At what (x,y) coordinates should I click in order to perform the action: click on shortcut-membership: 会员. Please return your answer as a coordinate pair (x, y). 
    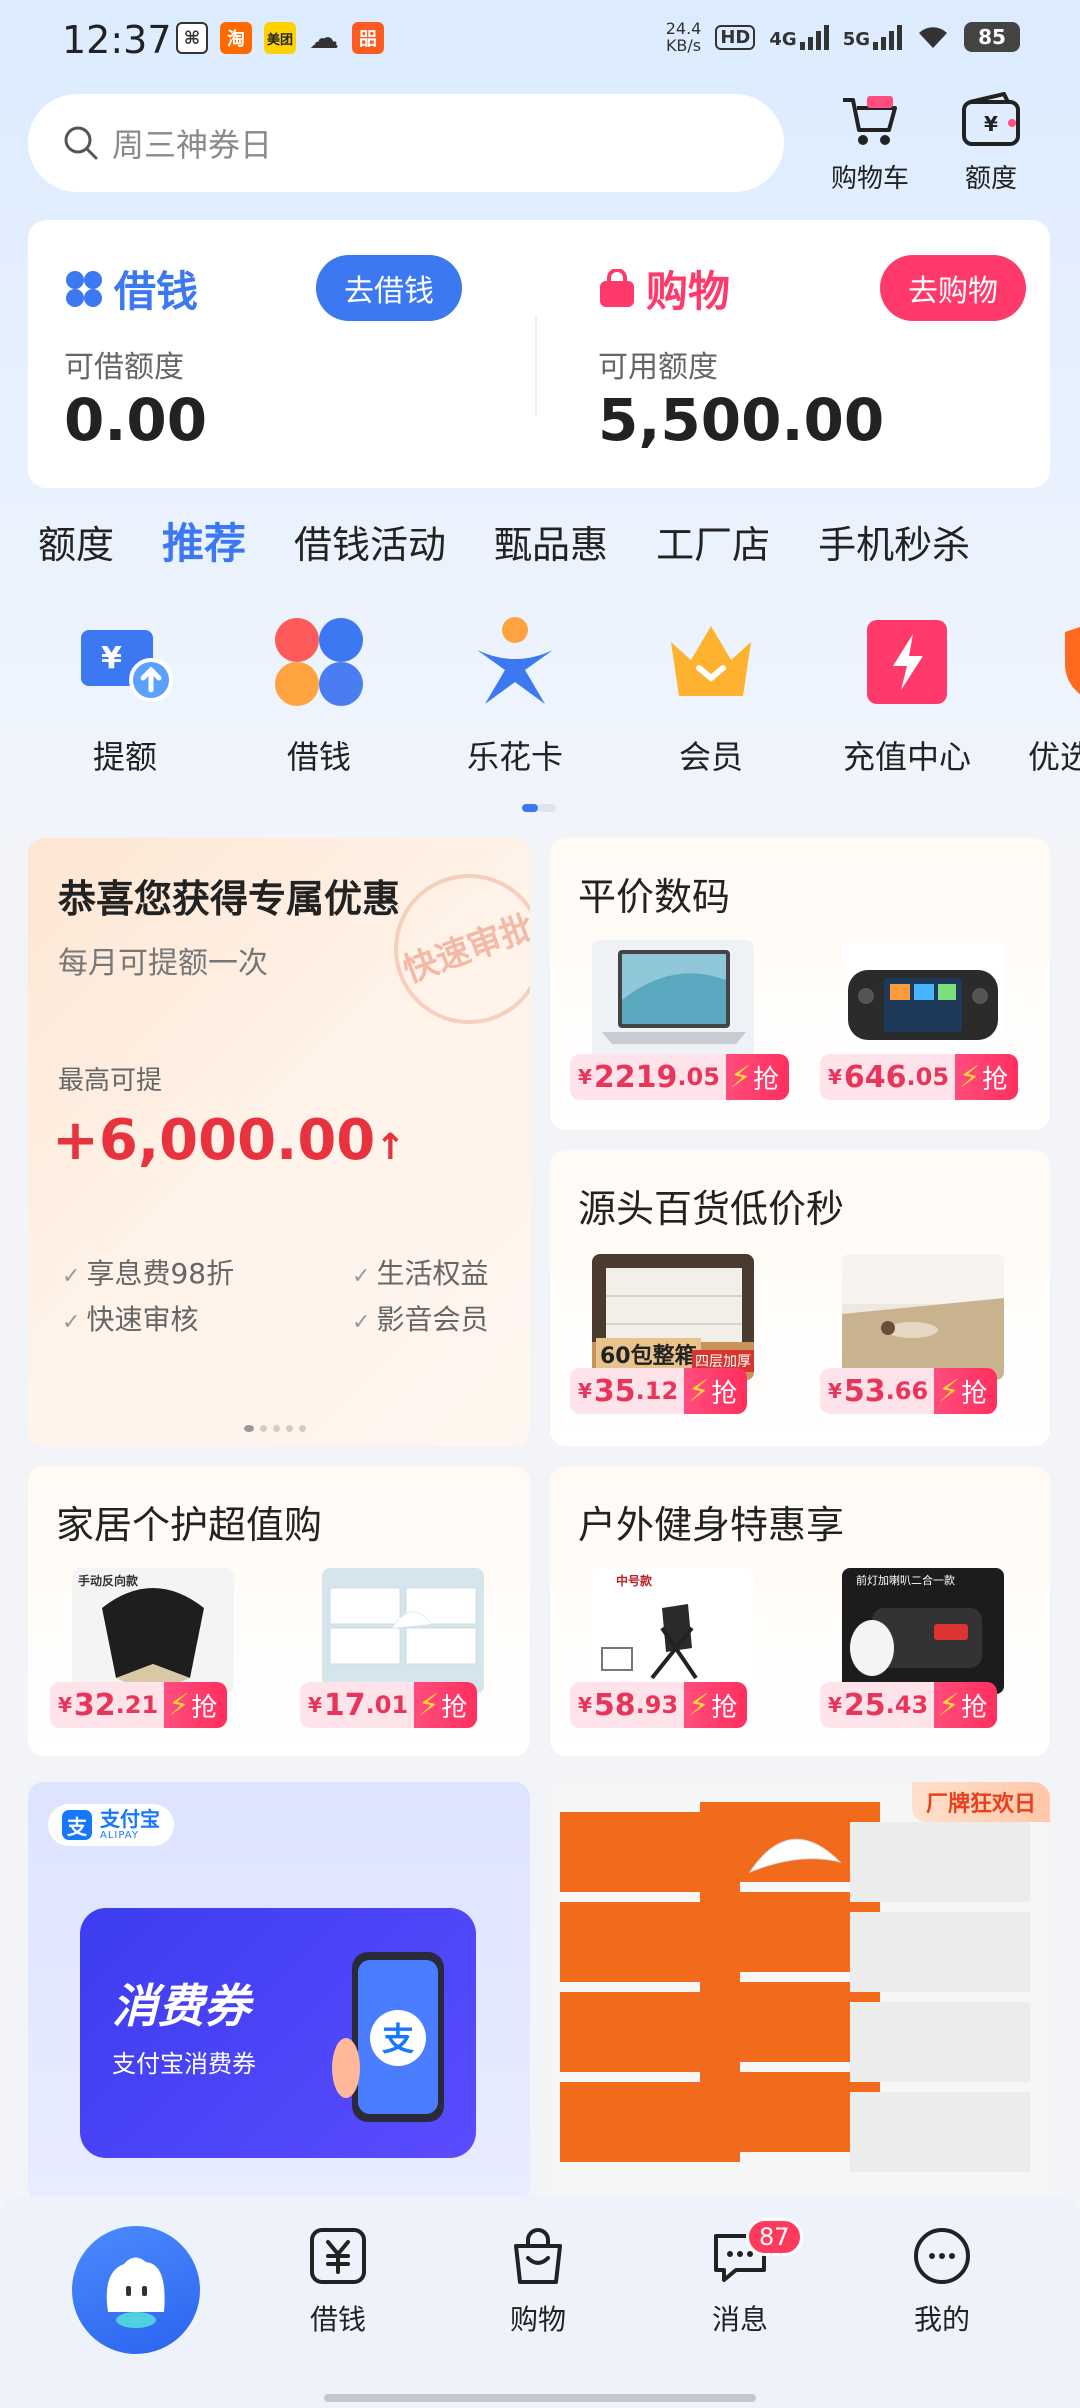
    Looking at the image, I should click on (711, 695).